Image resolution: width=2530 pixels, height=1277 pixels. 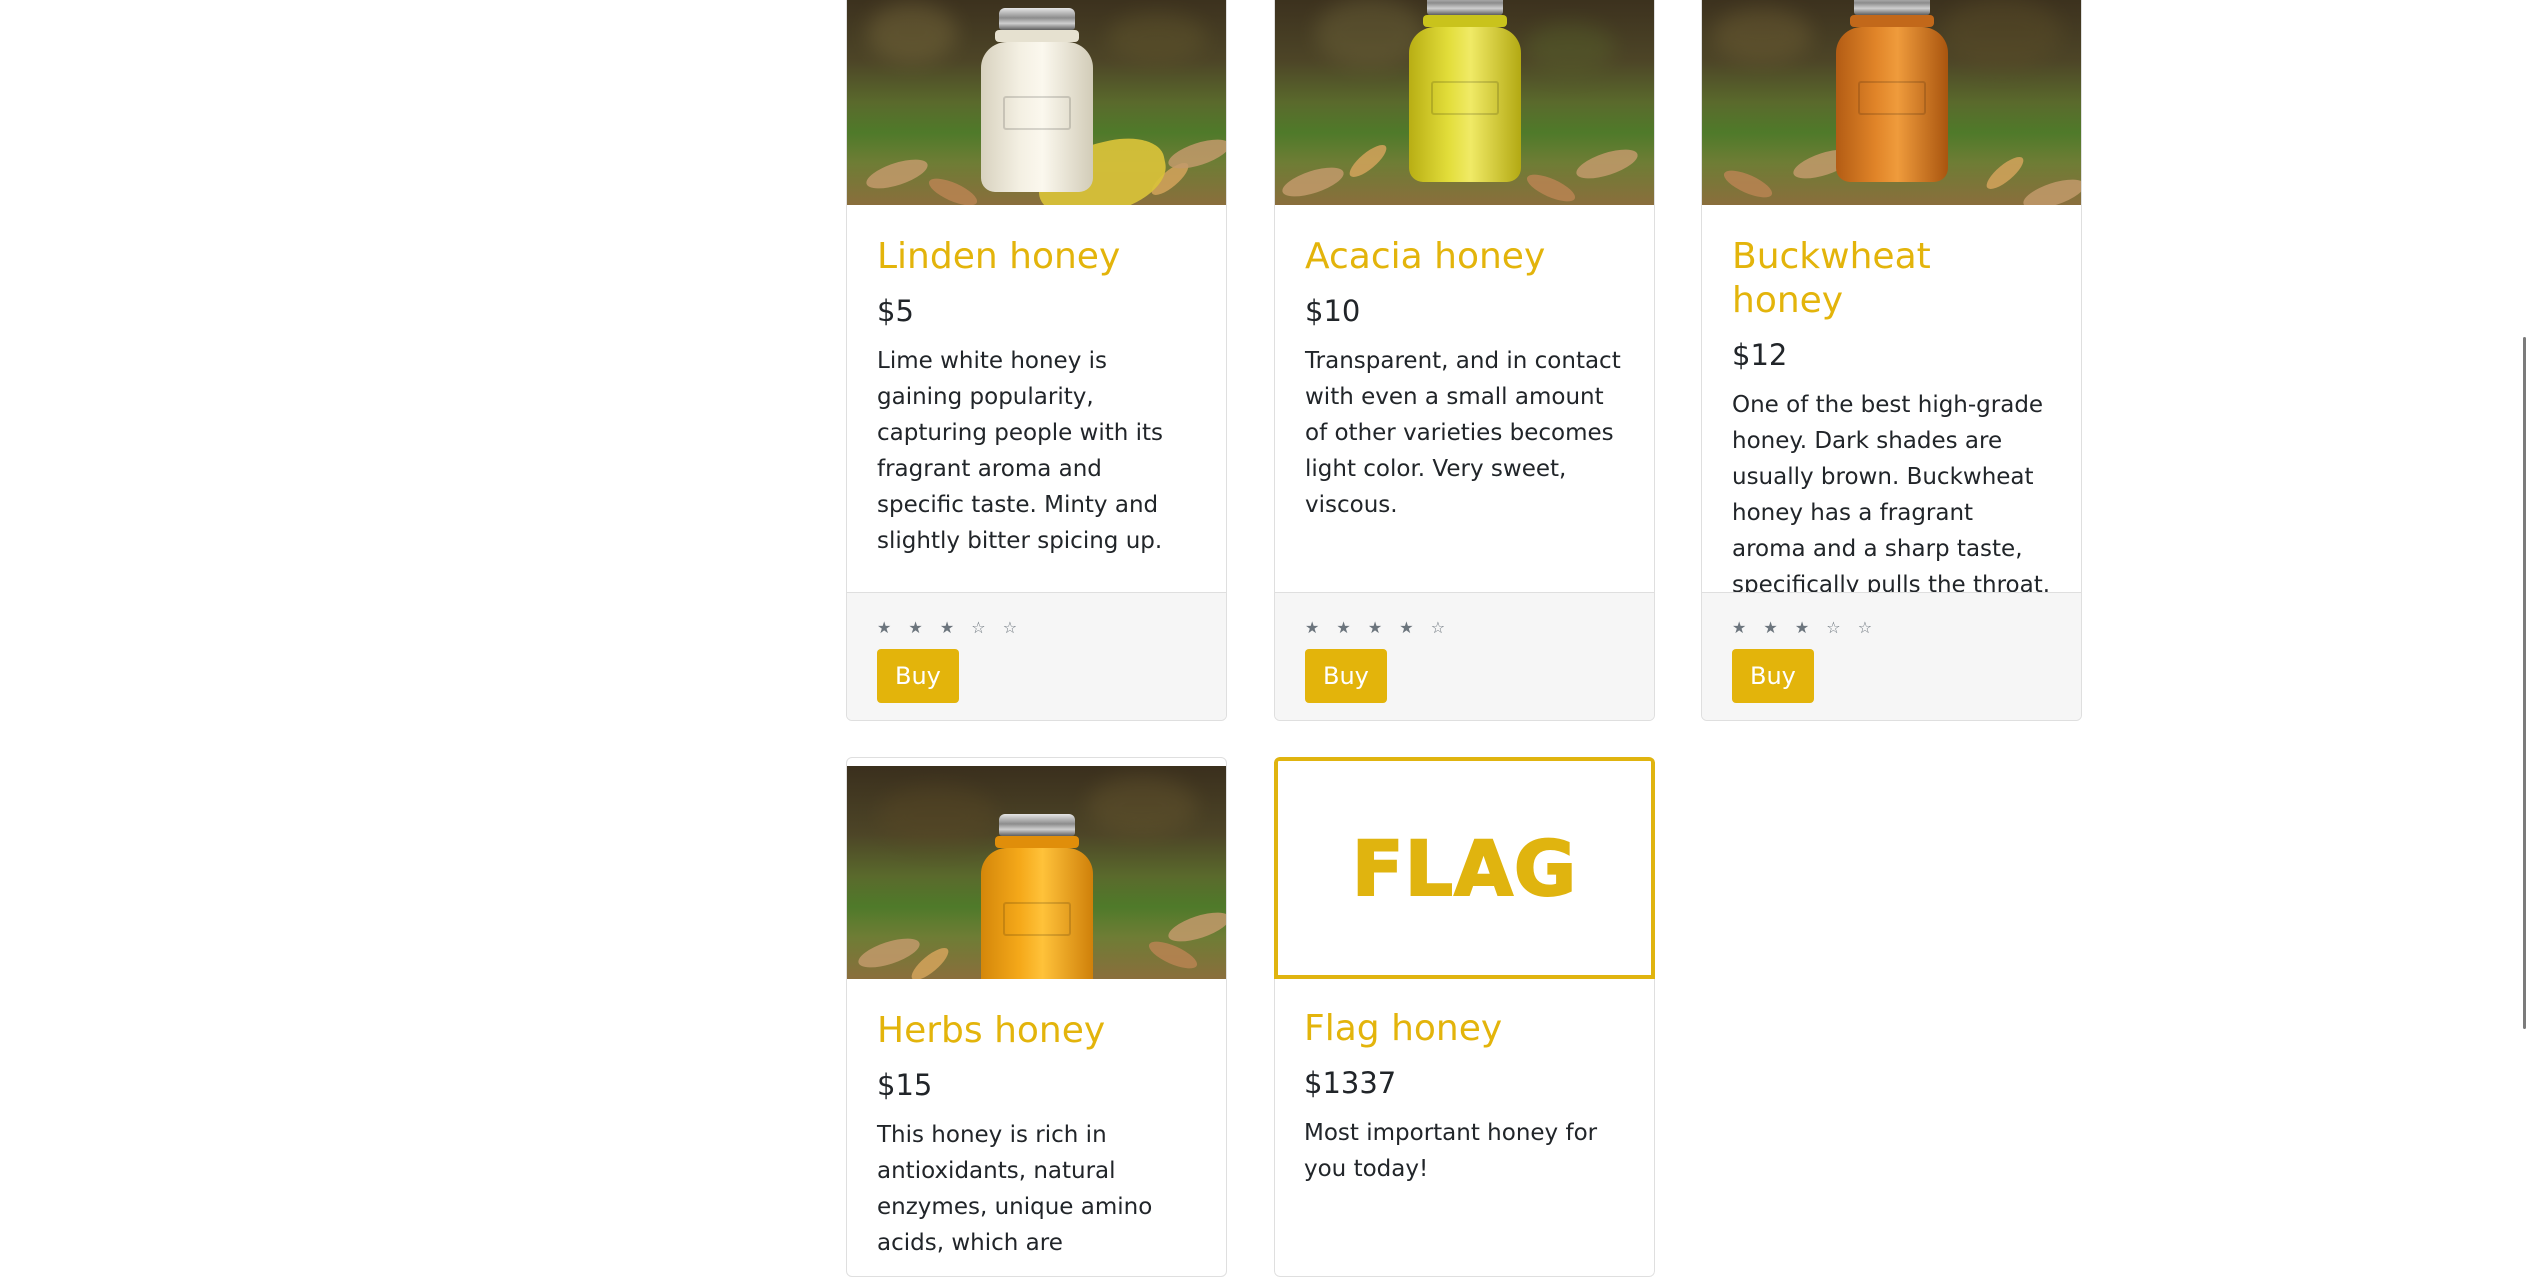 I want to click on product-title: Acacia honey, so click(x=1464, y=257).